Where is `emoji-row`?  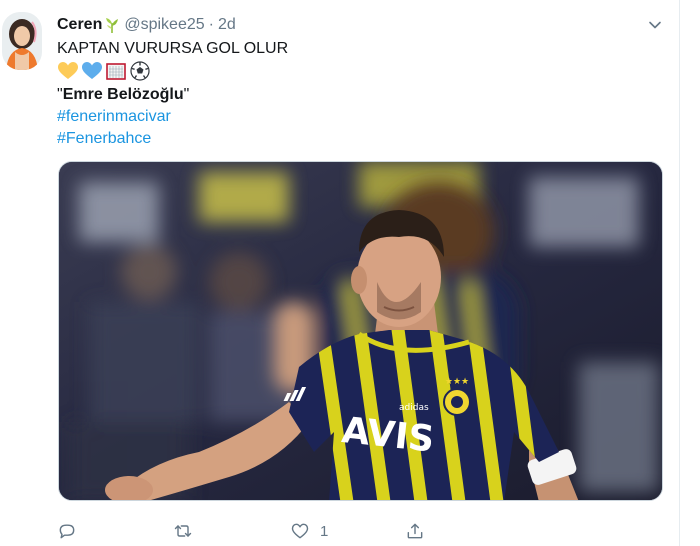
emoji-row is located at coordinates (104, 71).